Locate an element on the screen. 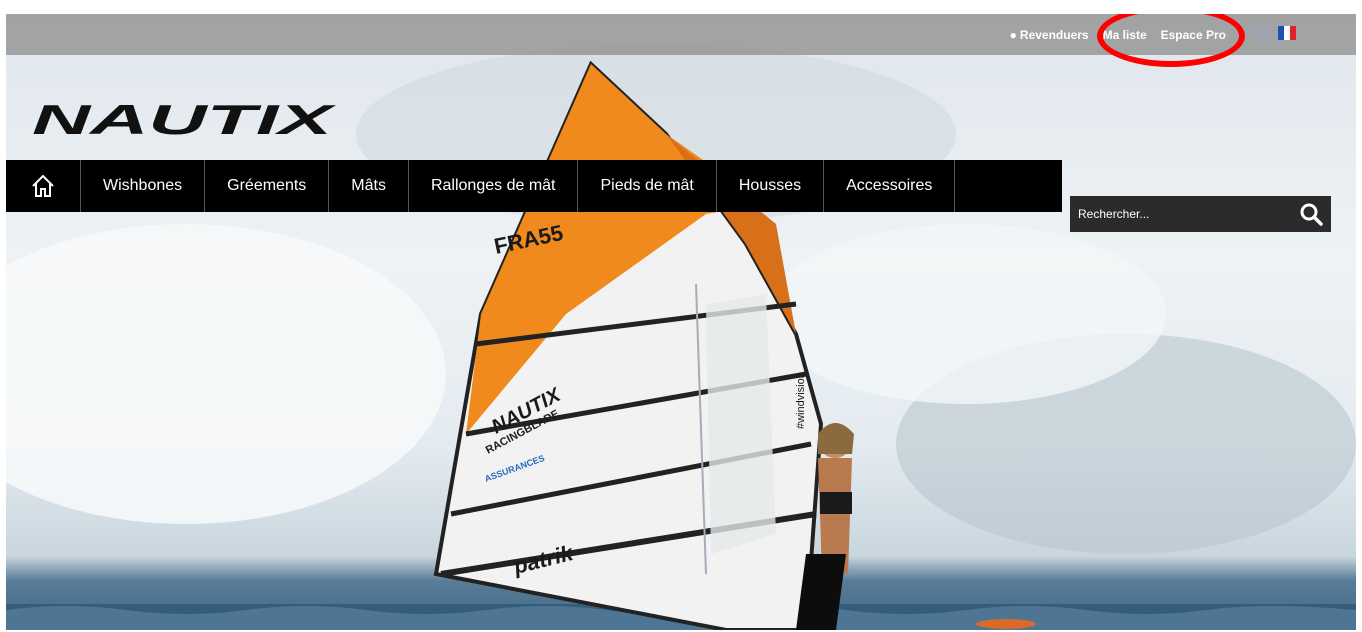  nav-item-rallonges: Rallonges de mât is located at coordinates (494, 186).